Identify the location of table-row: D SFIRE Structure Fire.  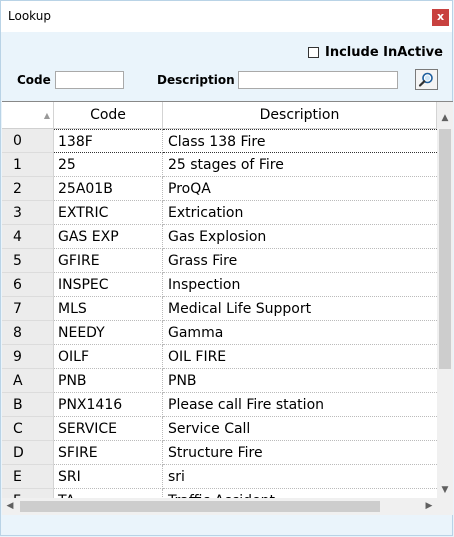
(219, 453).